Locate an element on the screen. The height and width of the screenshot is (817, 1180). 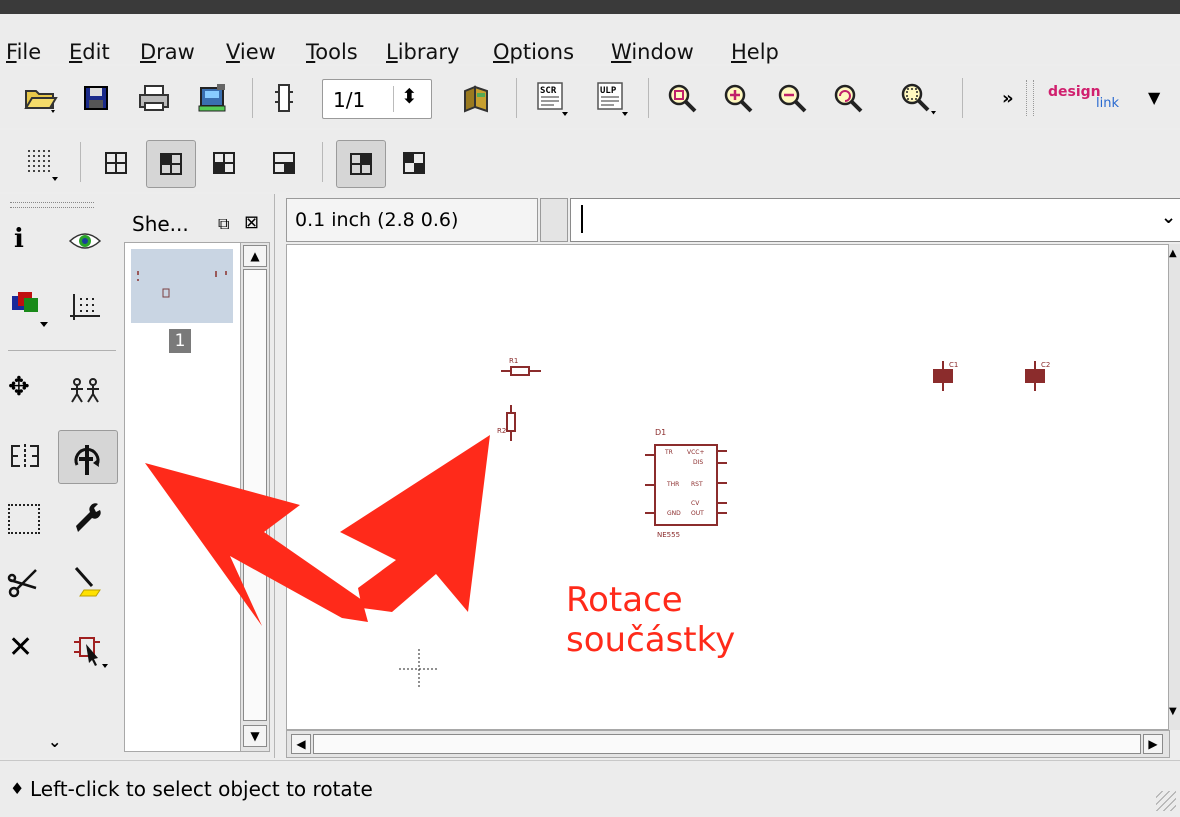
arrow-to-part is located at coordinates (415, 523).